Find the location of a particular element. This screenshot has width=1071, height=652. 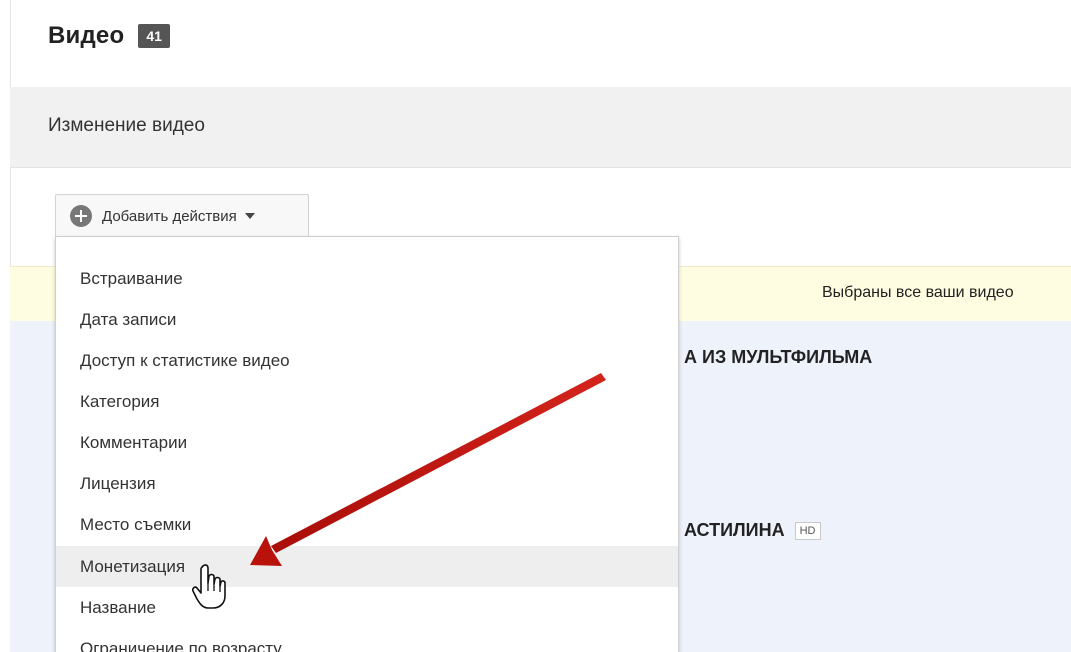

menu-item-age-restriction: Ограничение по возрасту is located at coordinates (367, 640).